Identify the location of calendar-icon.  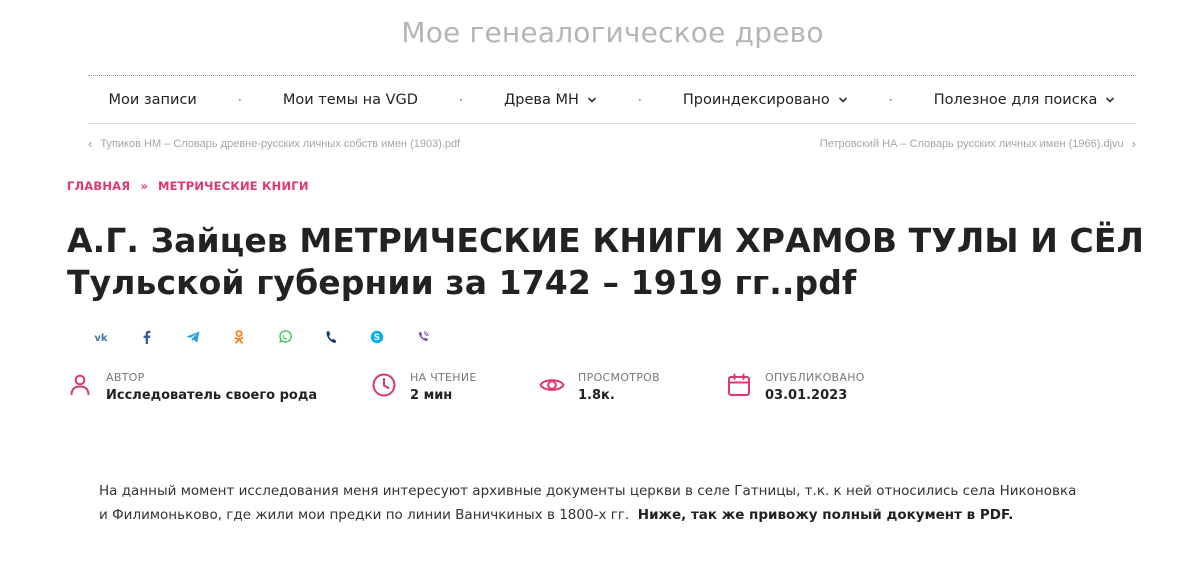
(739, 384).